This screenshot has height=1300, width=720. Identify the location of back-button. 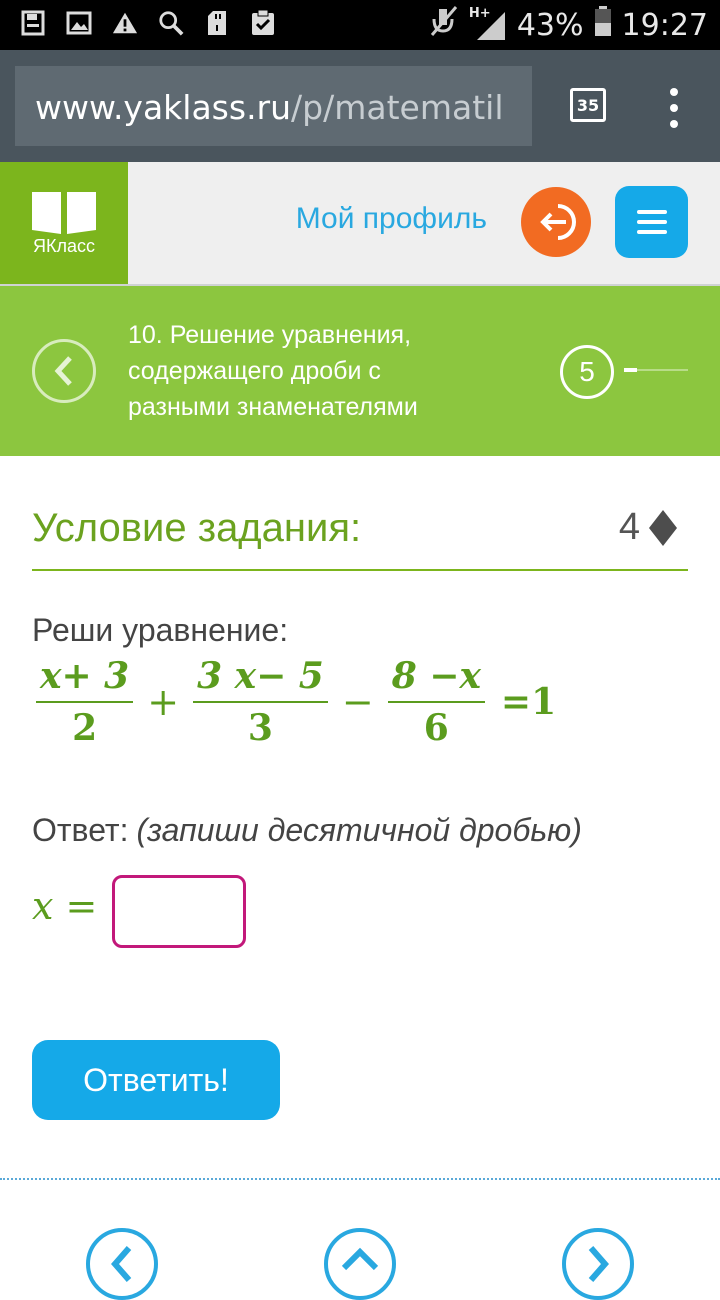
(64, 371).